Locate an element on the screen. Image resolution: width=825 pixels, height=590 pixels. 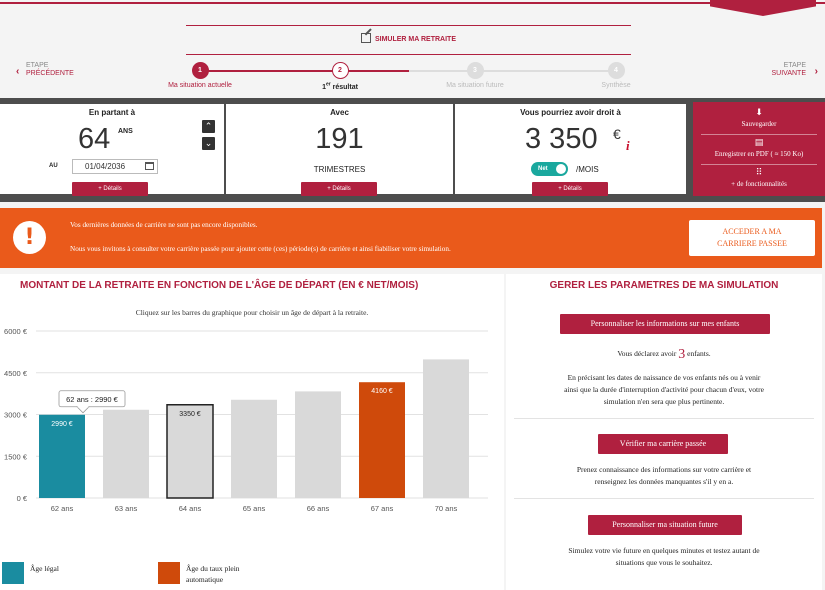
amount-details-button: + Détails is located at coordinates (570, 189).